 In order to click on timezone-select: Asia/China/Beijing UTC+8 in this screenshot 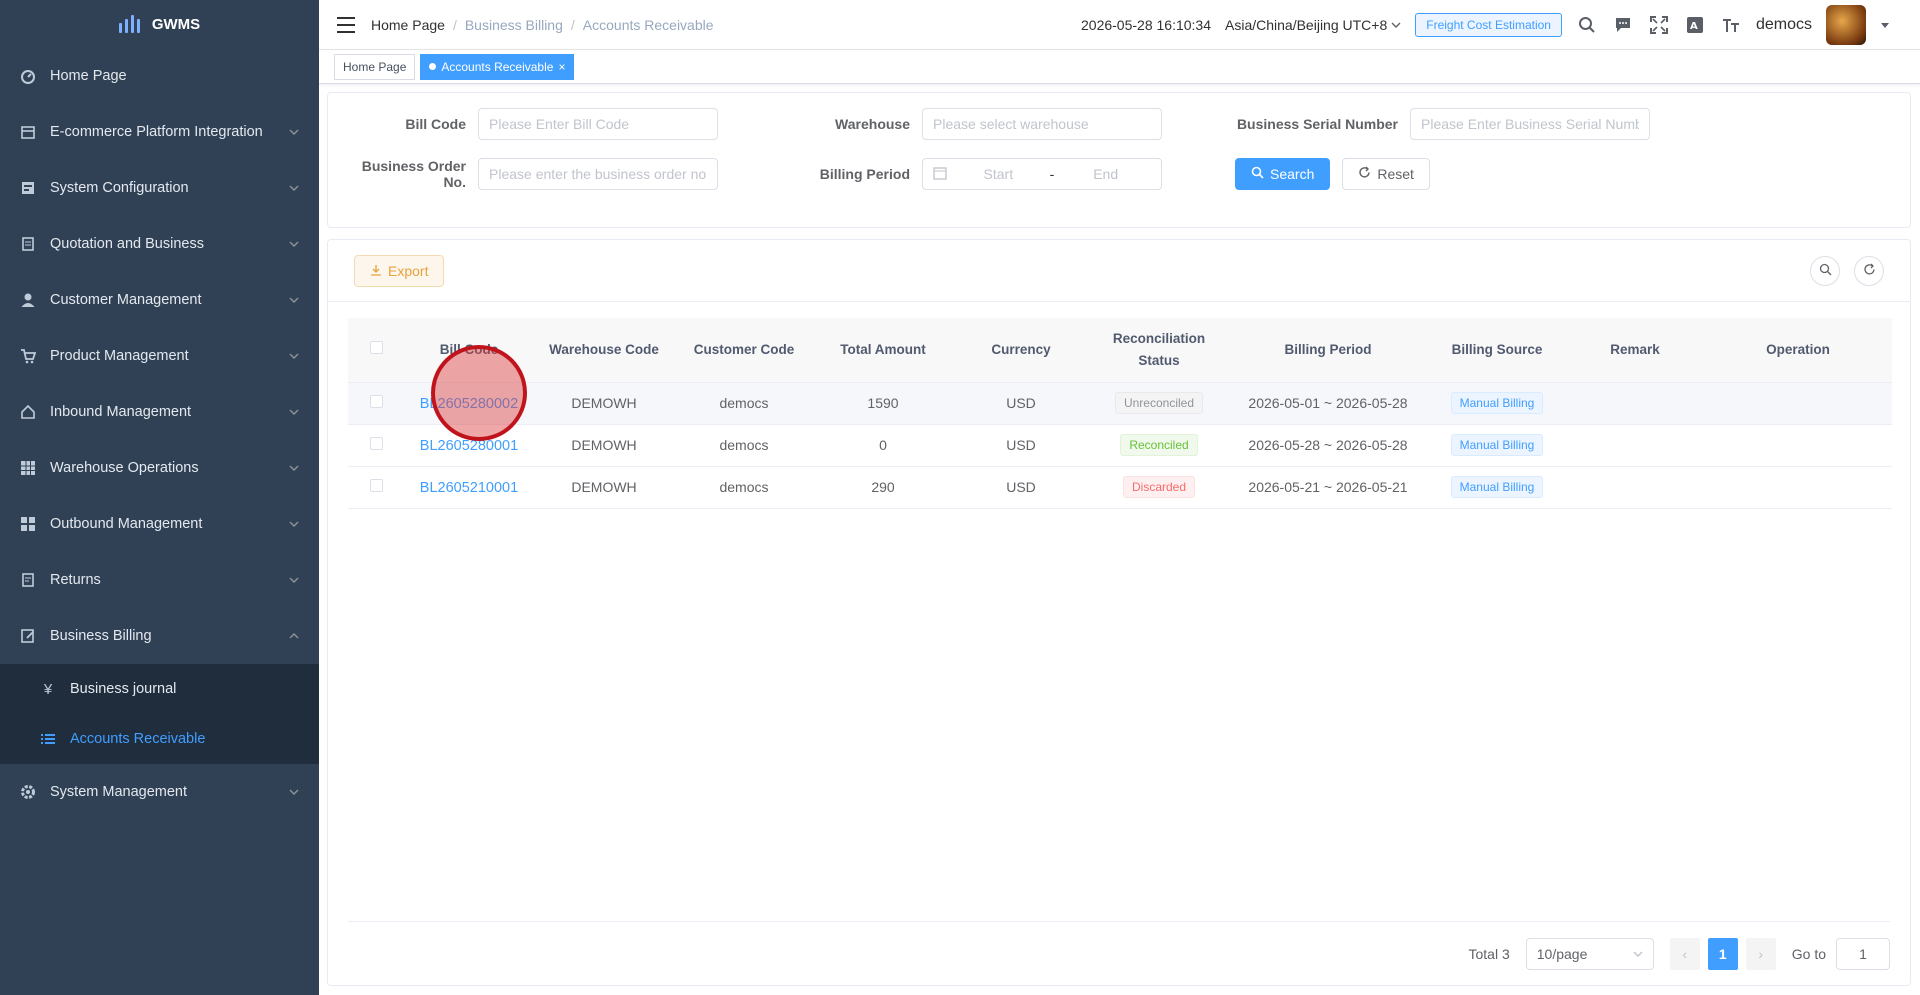, I will do `click(1313, 25)`.